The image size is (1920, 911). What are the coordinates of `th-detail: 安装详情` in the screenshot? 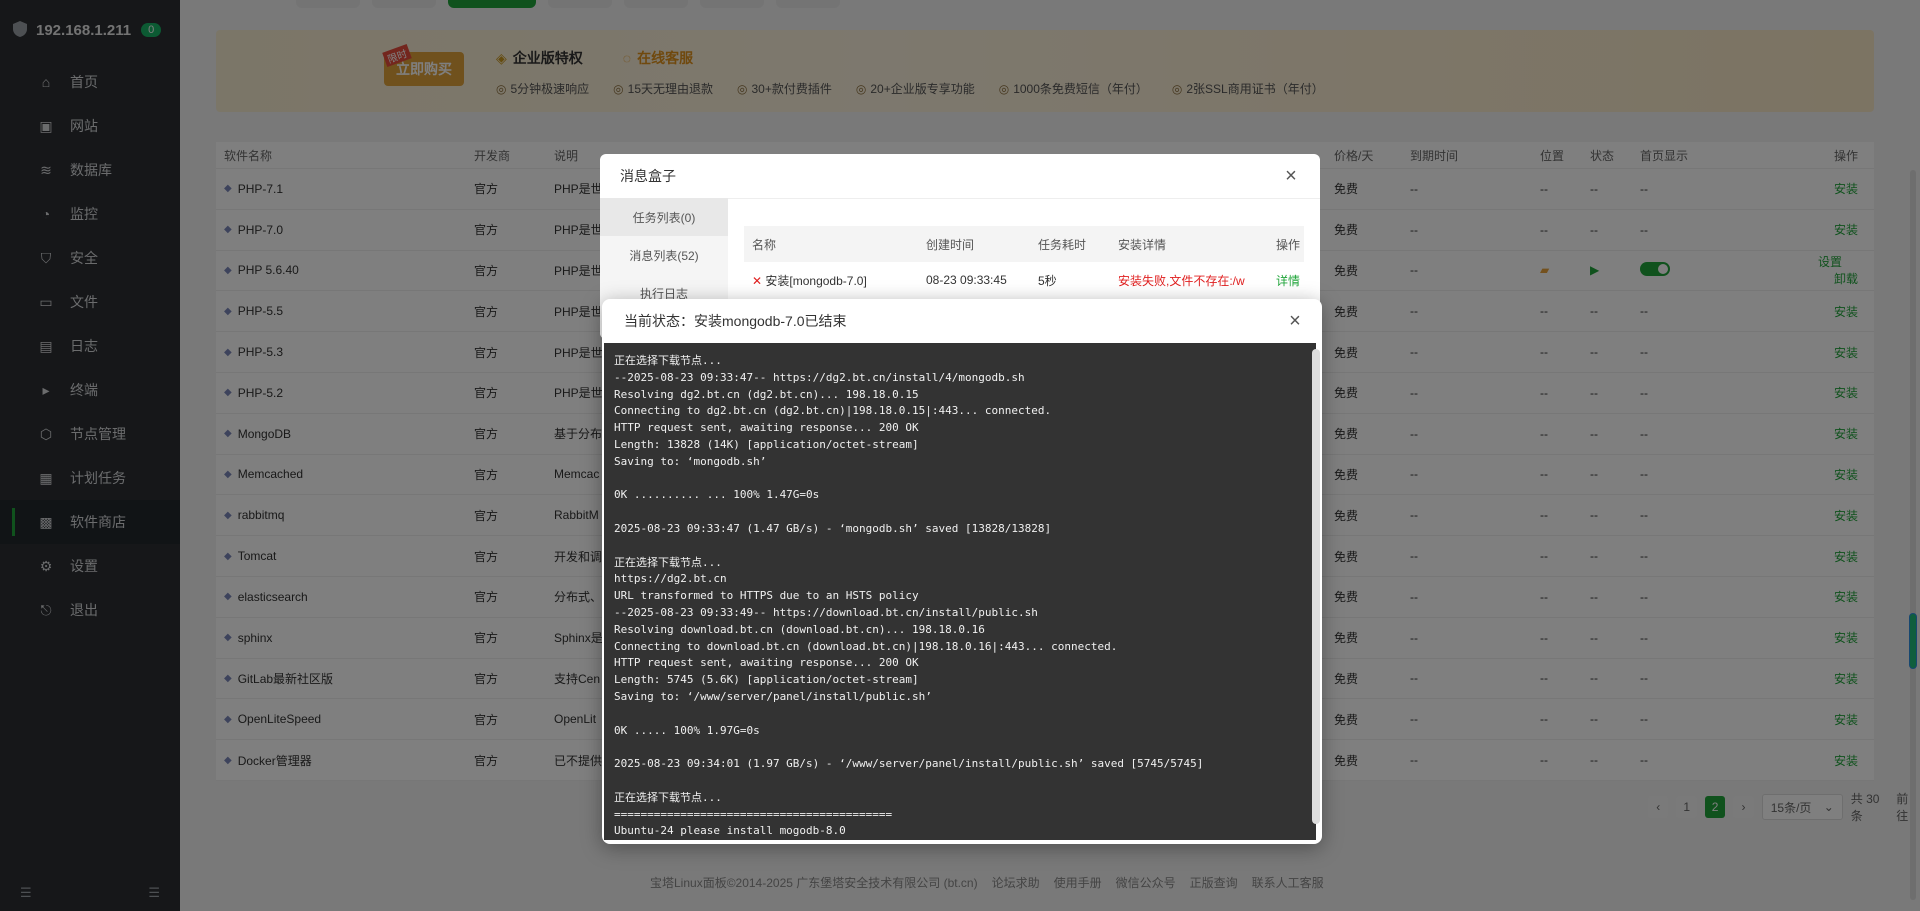 It's located at (1142, 244).